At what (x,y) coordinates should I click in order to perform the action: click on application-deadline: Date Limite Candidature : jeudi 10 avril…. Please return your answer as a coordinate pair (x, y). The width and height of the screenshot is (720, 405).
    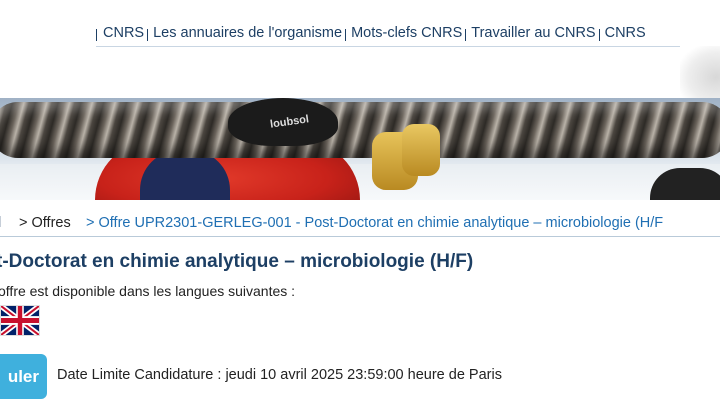
    Looking at the image, I should click on (279, 375).